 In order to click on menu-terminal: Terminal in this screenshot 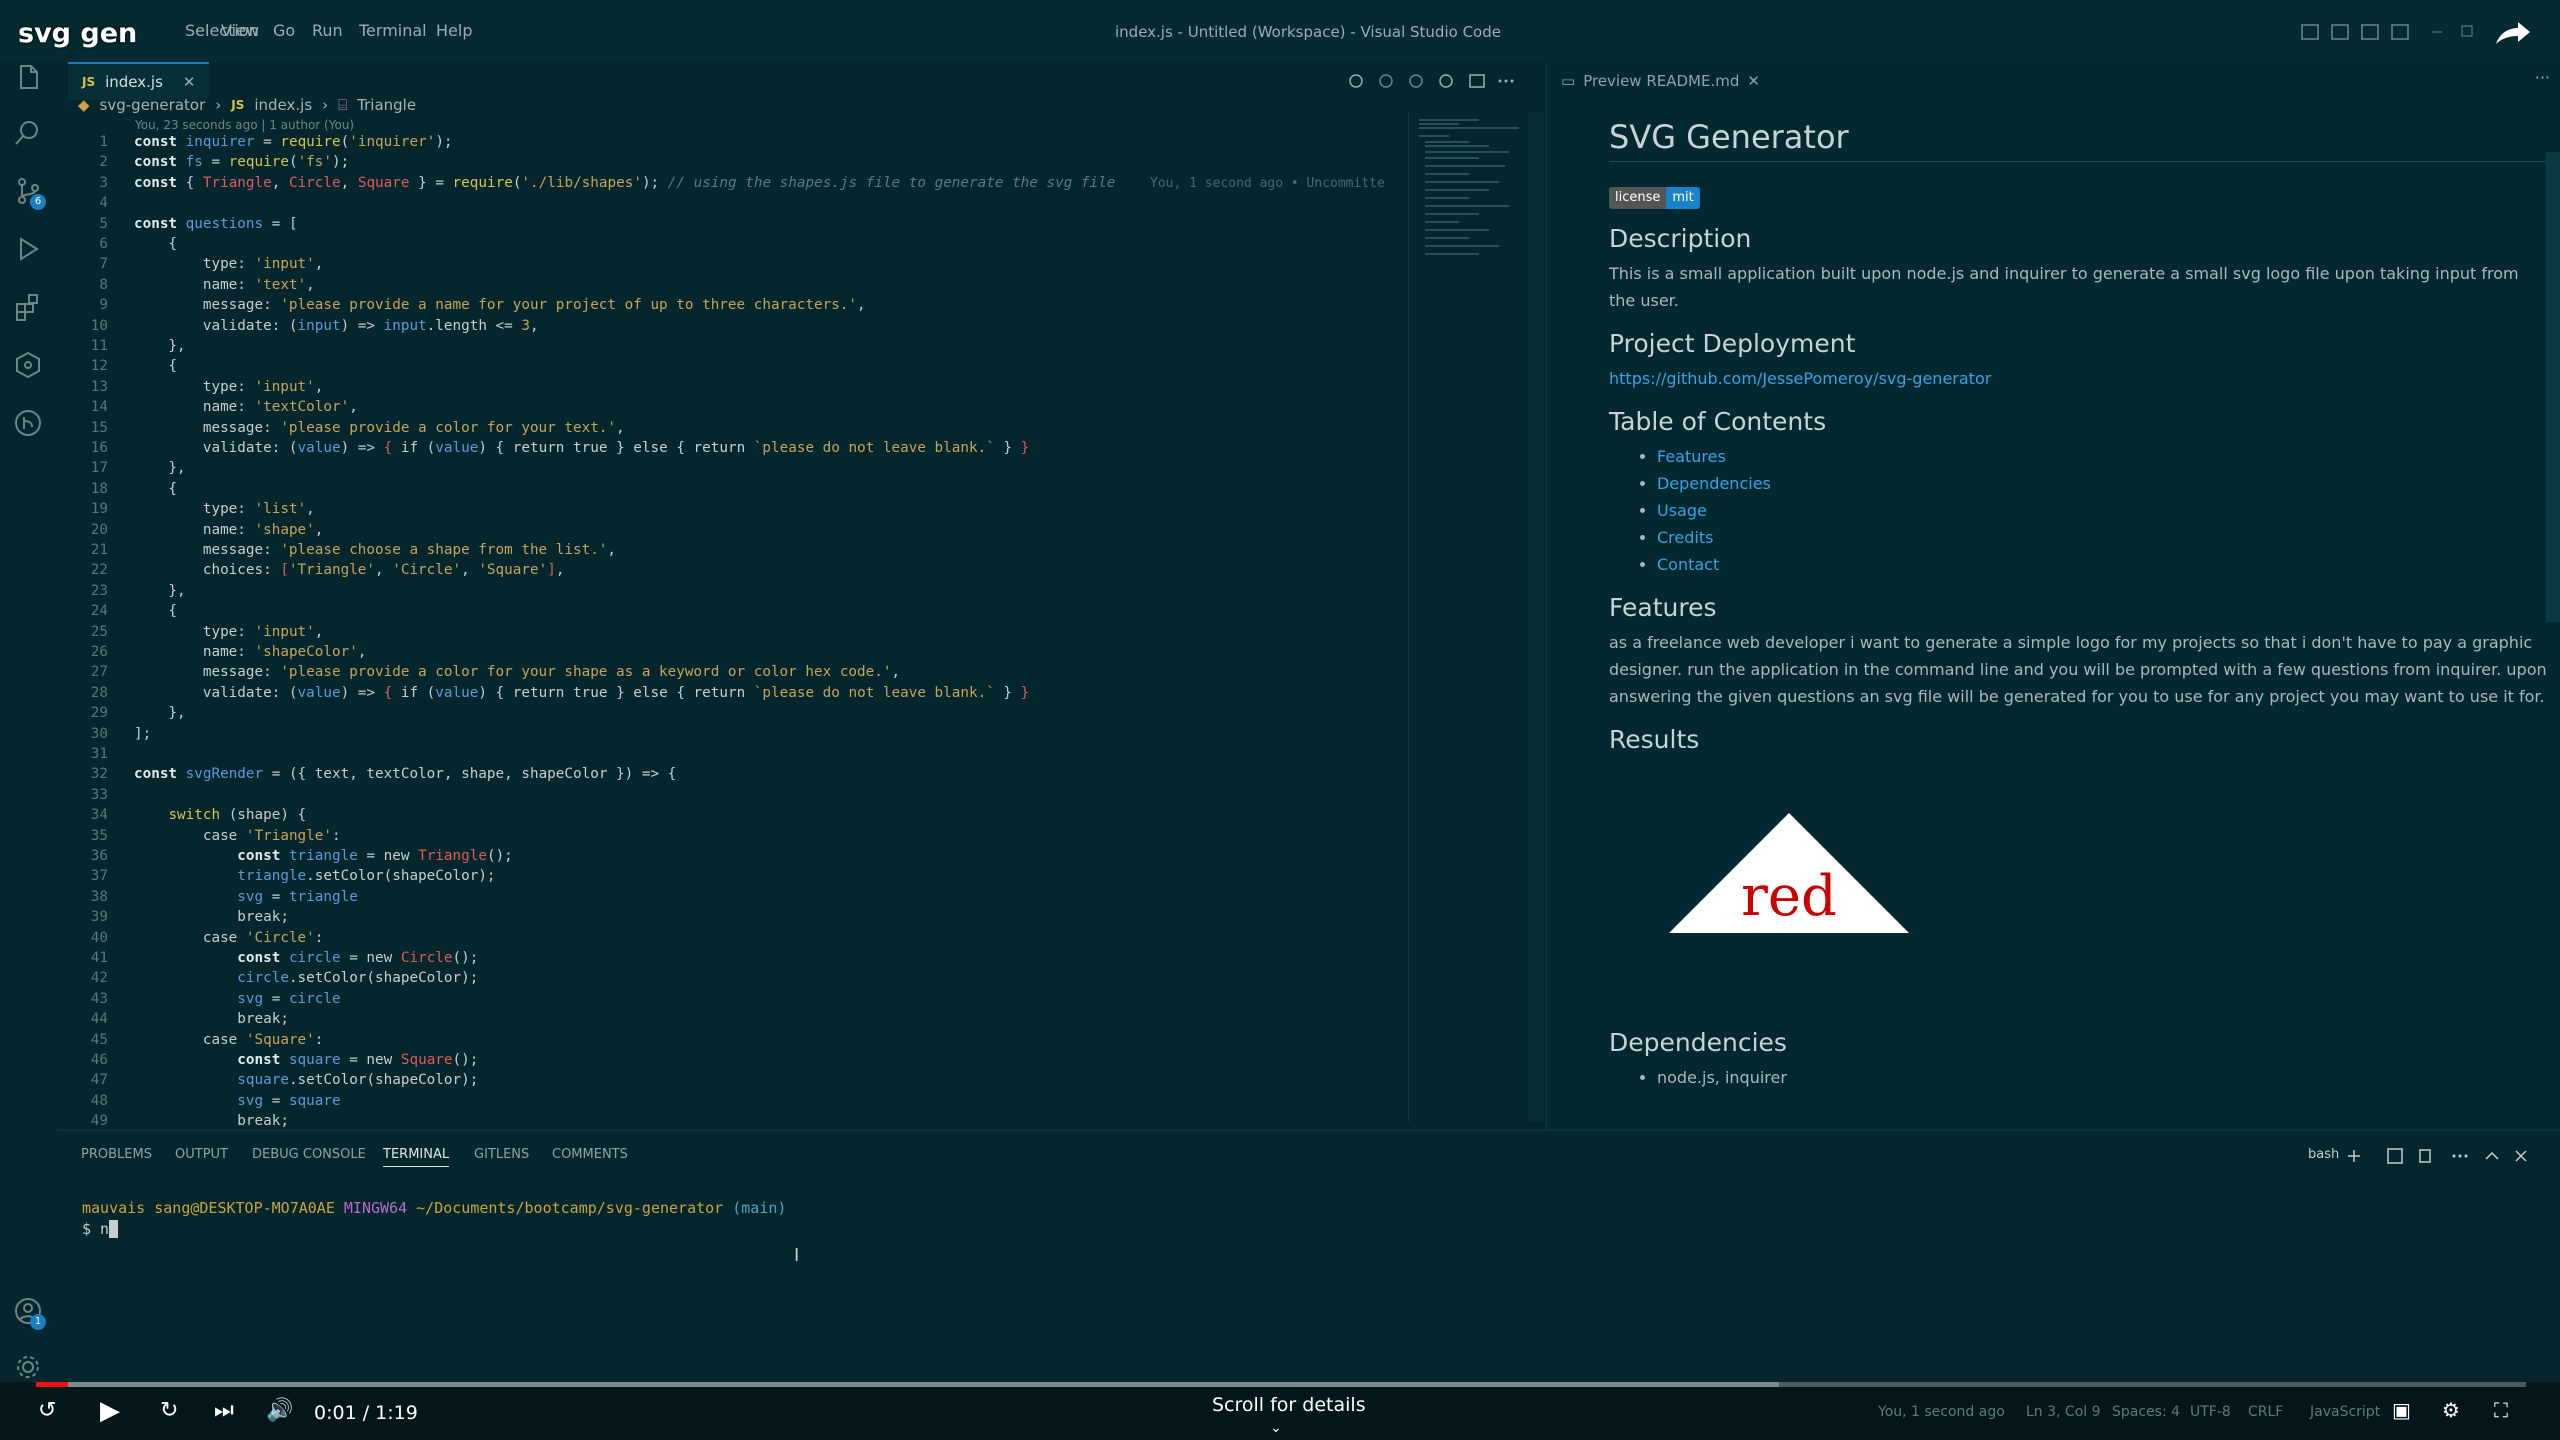, I will do `click(393, 30)`.